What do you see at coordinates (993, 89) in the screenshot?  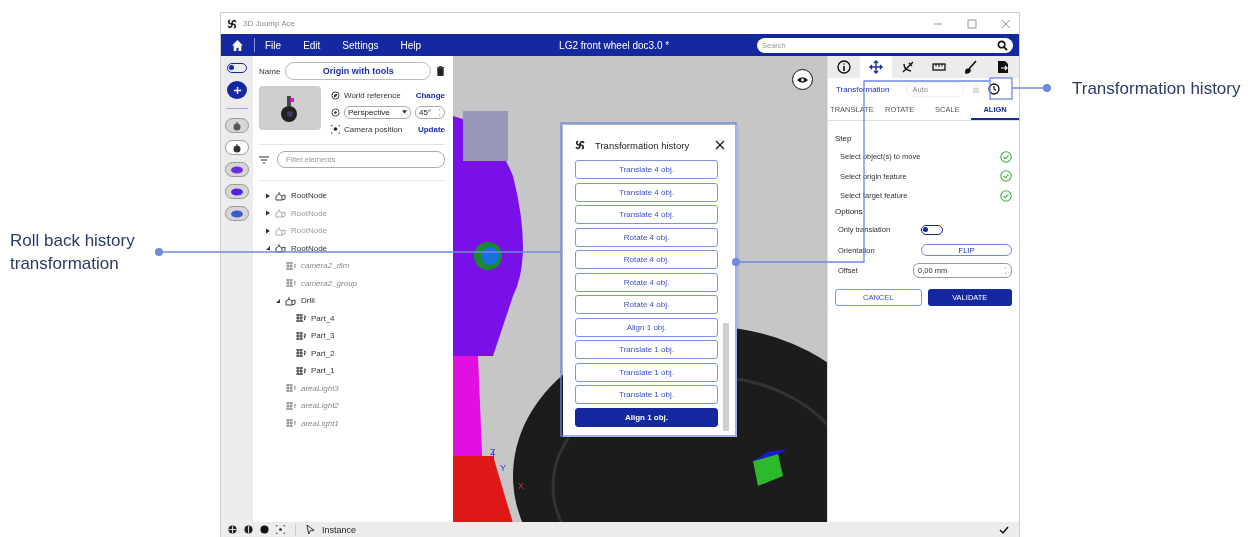 I see `history-clock-icon` at bounding box center [993, 89].